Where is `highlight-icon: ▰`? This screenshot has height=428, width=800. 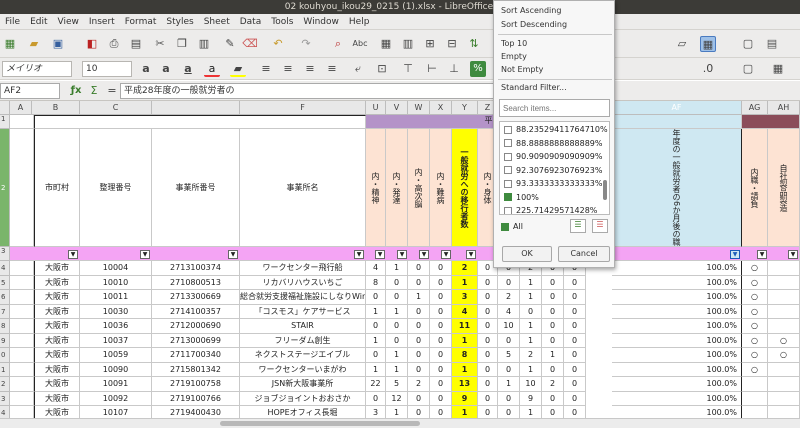 highlight-icon: ▰ is located at coordinates (238, 69).